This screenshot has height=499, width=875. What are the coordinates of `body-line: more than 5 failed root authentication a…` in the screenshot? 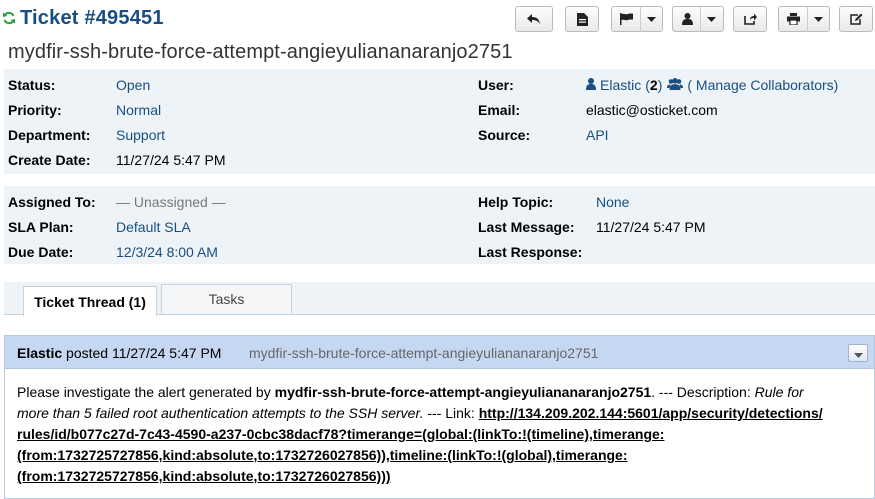 It's located at (442, 413).